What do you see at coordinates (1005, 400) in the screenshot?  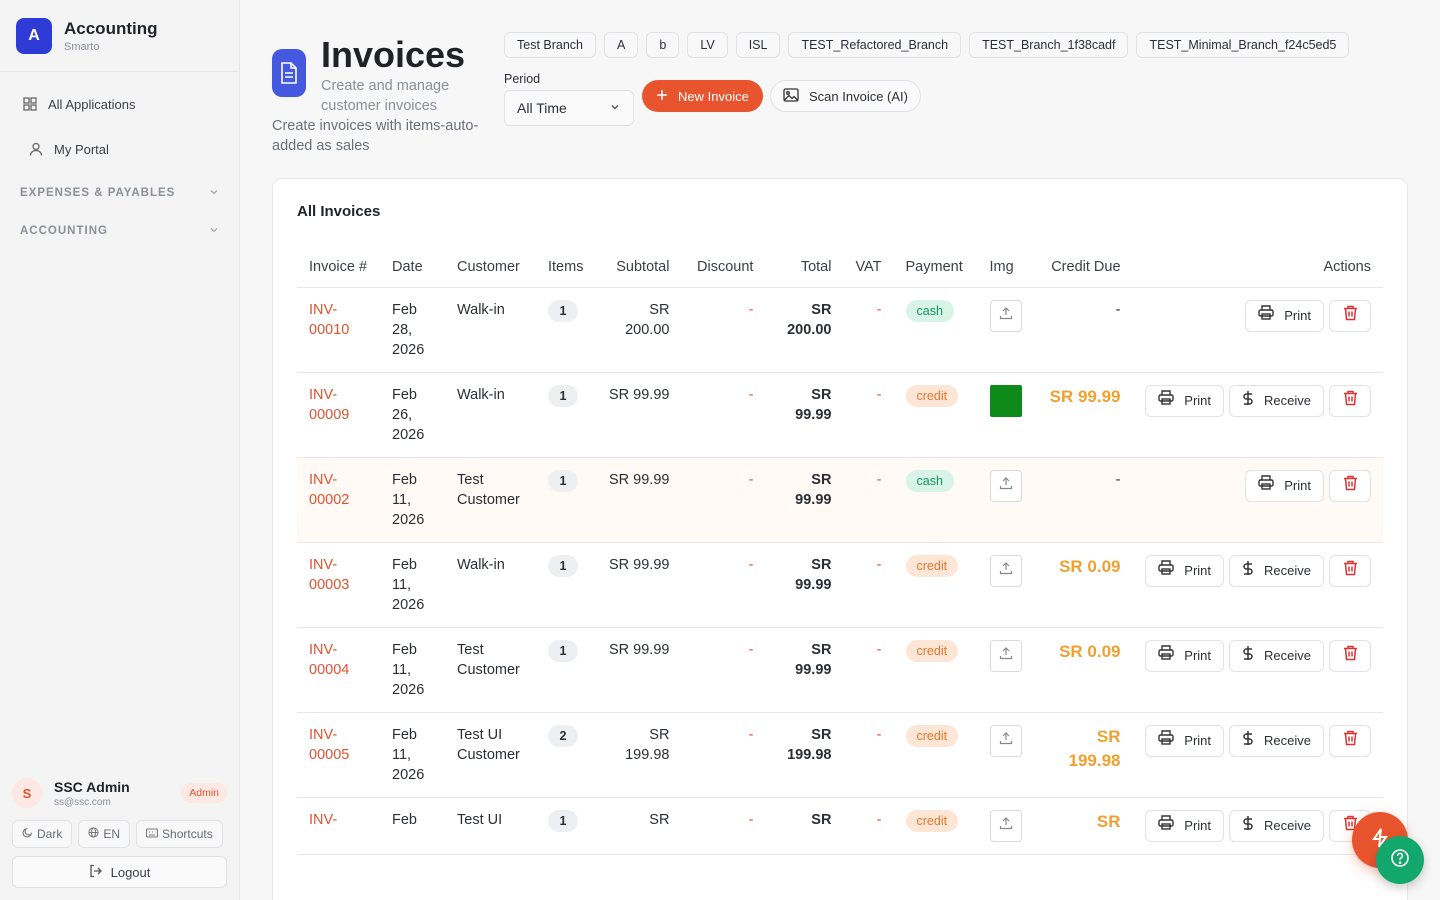 I see `invoice-image-thumbnail` at bounding box center [1005, 400].